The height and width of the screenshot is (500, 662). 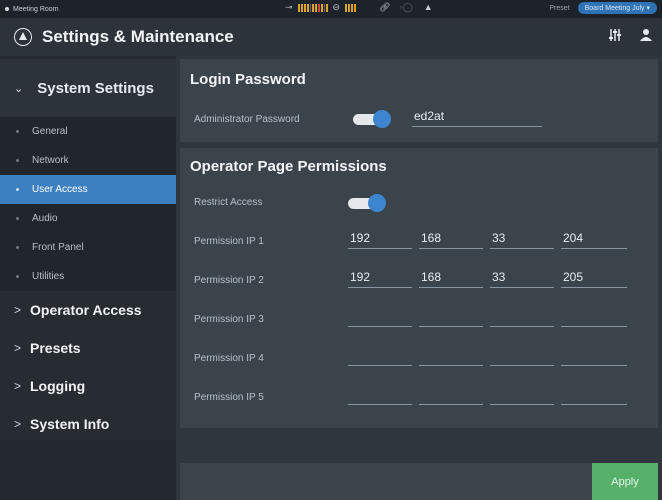 I want to click on preset-label: Preset, so click(x=559, y=8).